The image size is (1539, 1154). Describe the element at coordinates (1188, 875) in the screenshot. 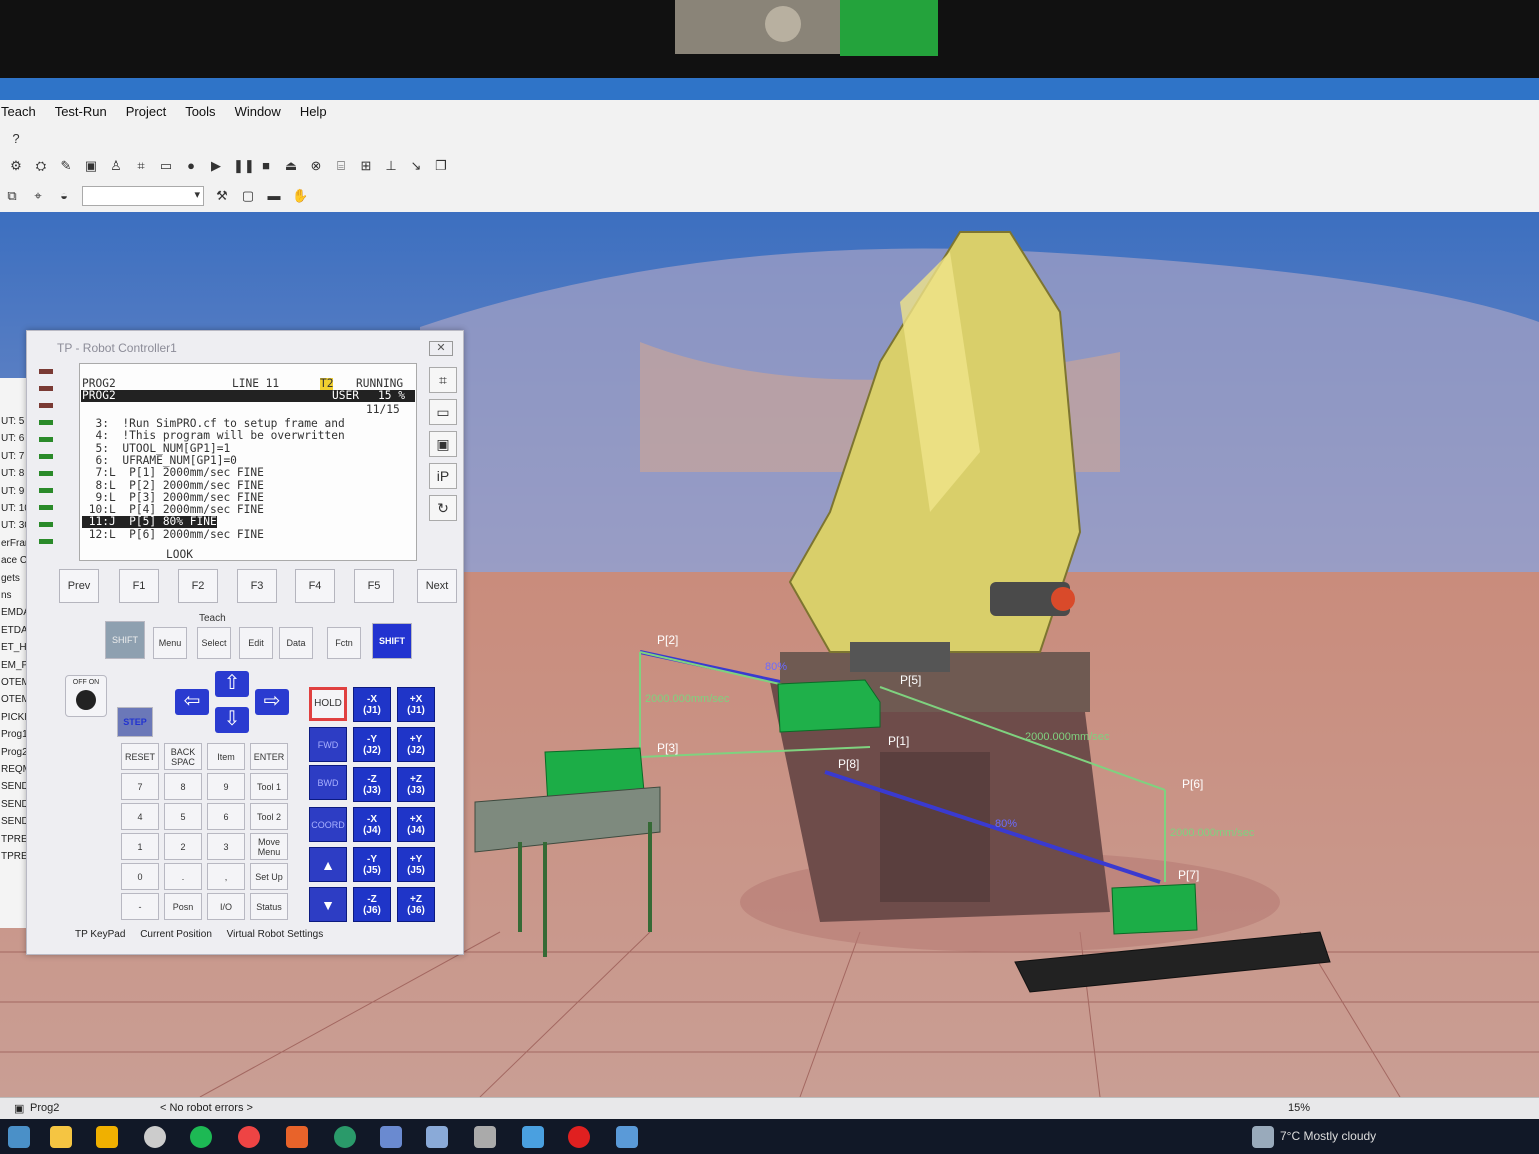

I see `point-label: P[7]` at that location.